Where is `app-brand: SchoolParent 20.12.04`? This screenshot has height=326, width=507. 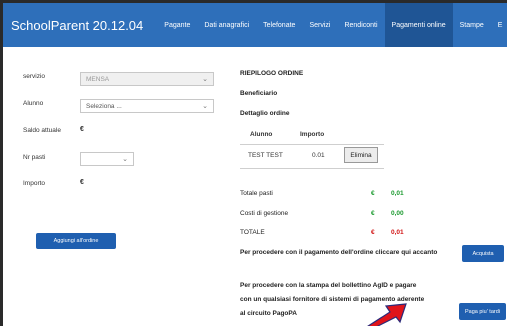
app-brand: SchoolParent 20.12.04 is located at coordinates (77, 25).